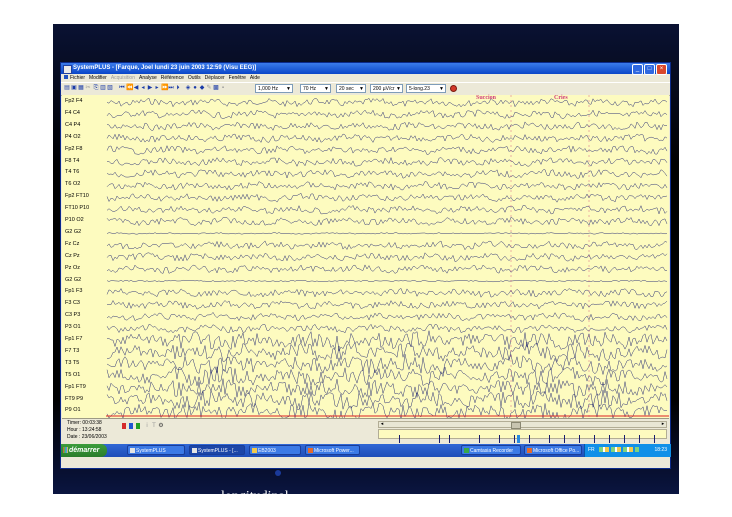  Describe the element at coordinates (150, 88) in the screenshot. I see `play-icon: ▶` at that location.